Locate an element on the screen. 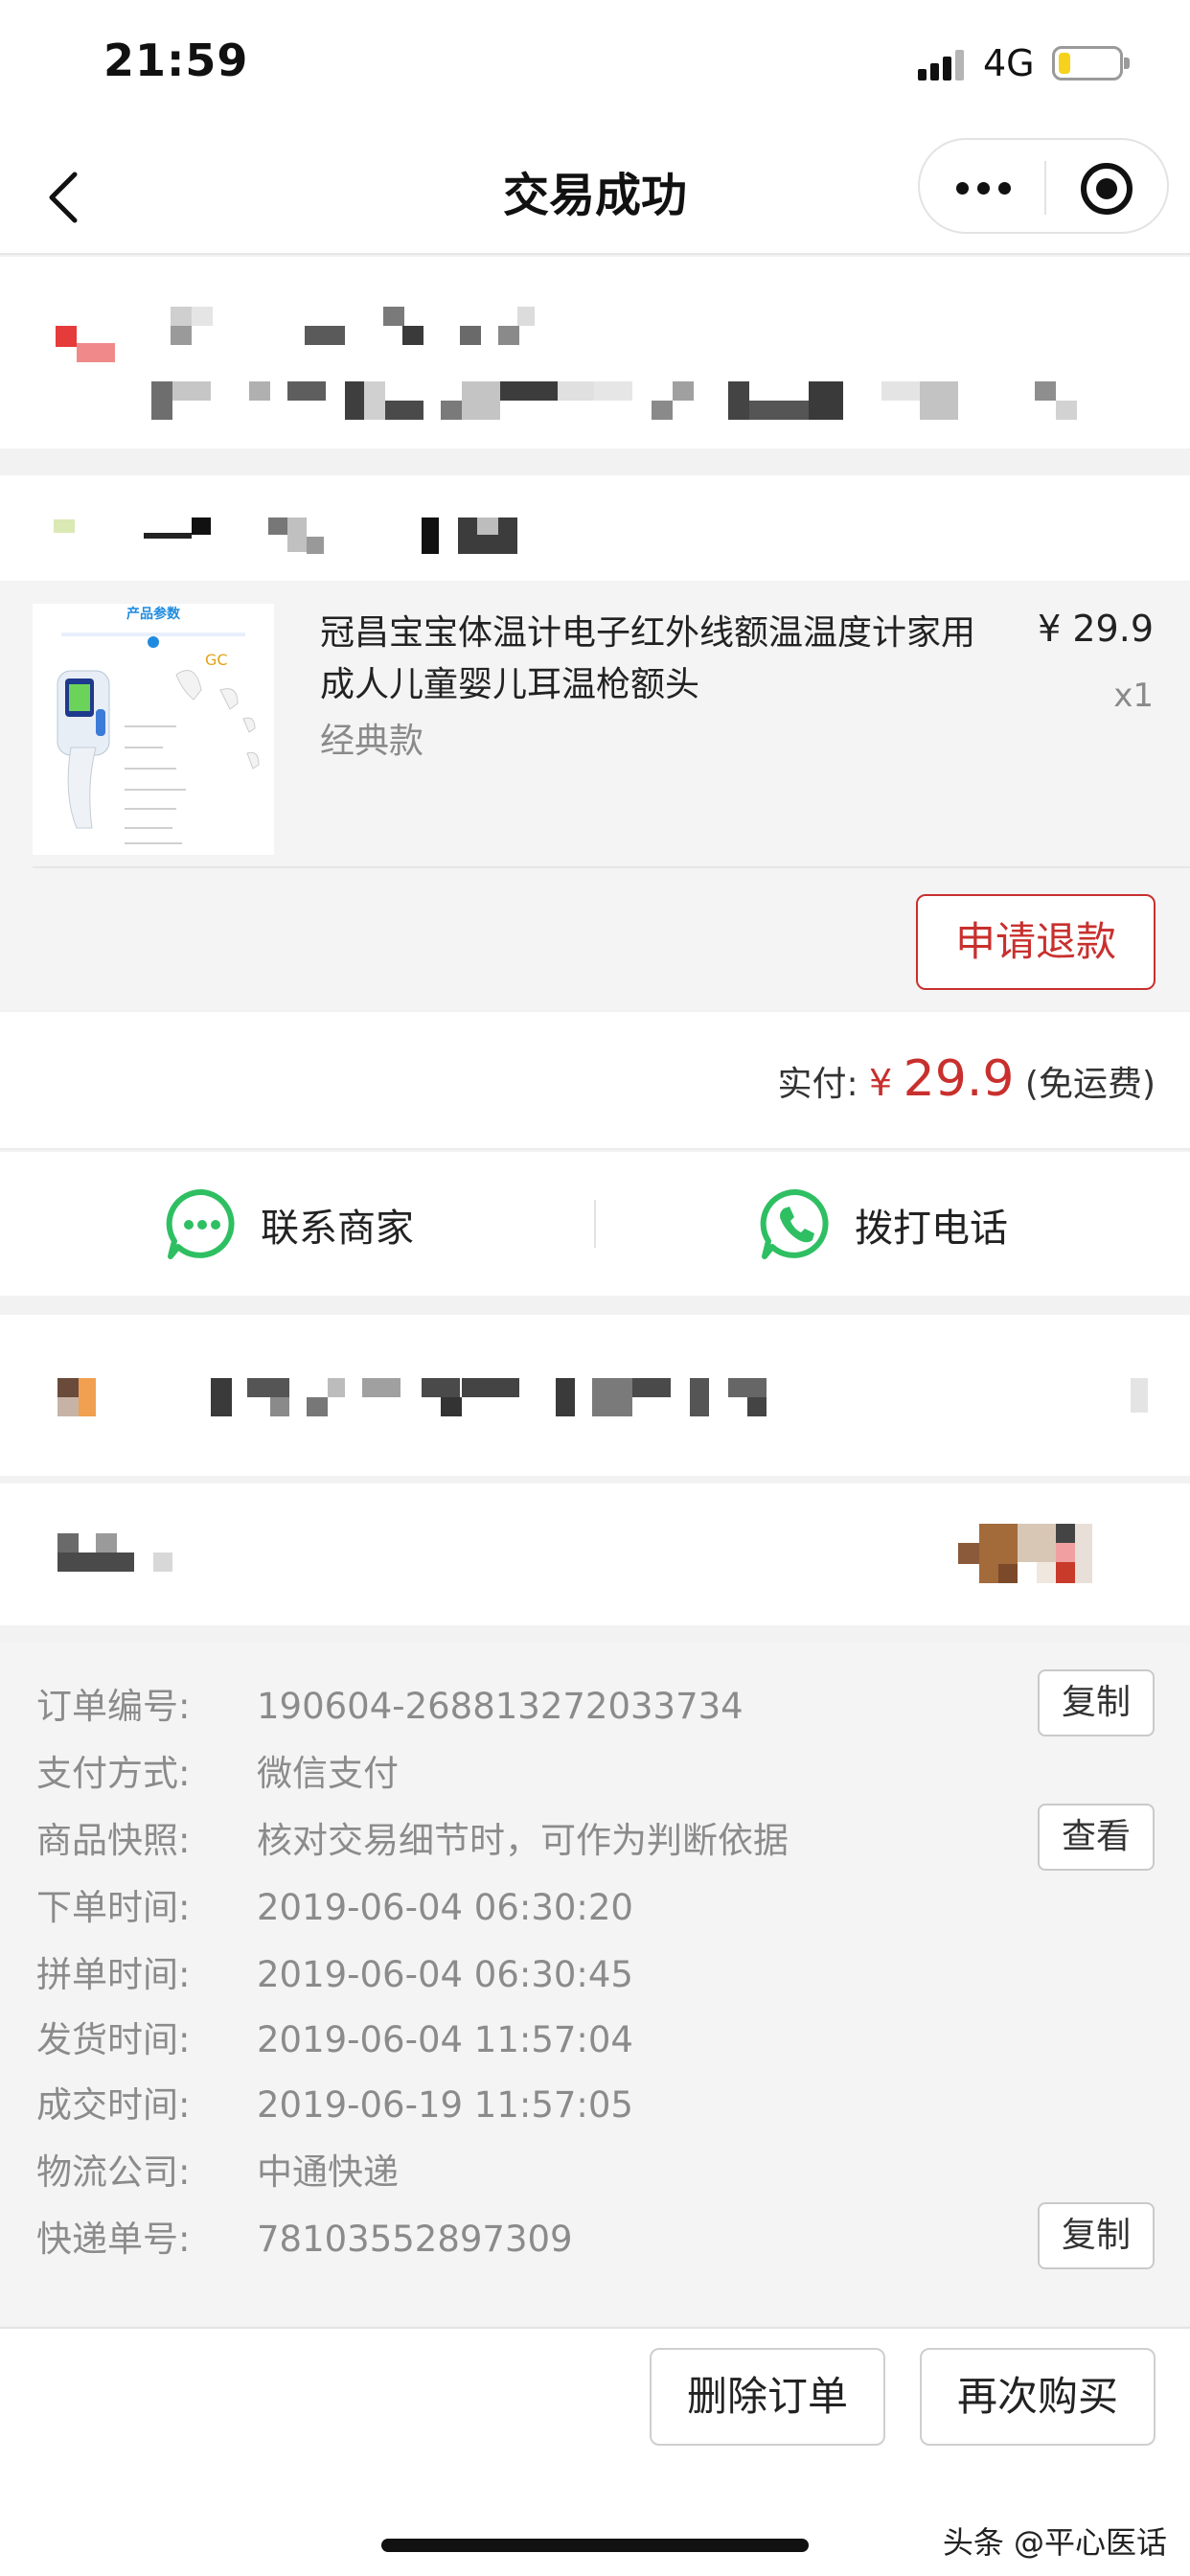 This screenshot has width=1190, height=2576. ship-time-row: 发货时间: 2019-06-04 11:57:04 is located at coordinates (334, 2036).